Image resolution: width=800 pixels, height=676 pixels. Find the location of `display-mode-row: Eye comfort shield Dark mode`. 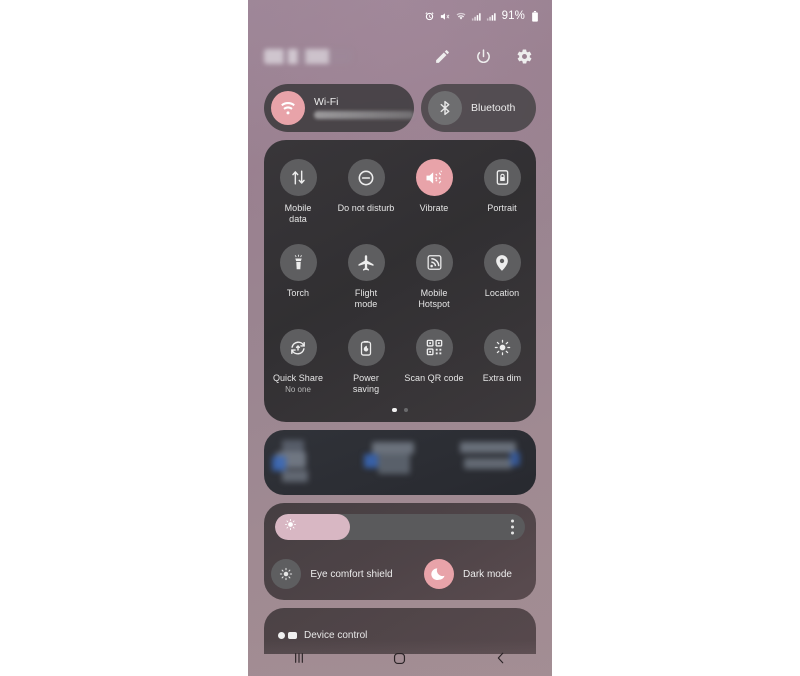

display-mode-row: Eye comfort shield Dark mode is located at coordinates (400, 574).